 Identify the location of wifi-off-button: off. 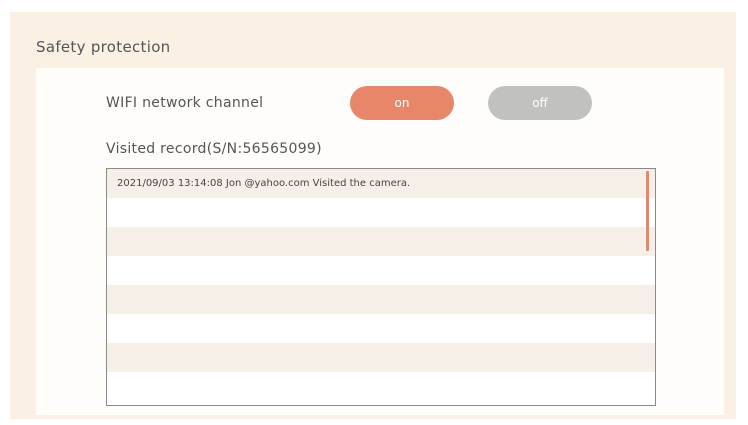
(540, 103).